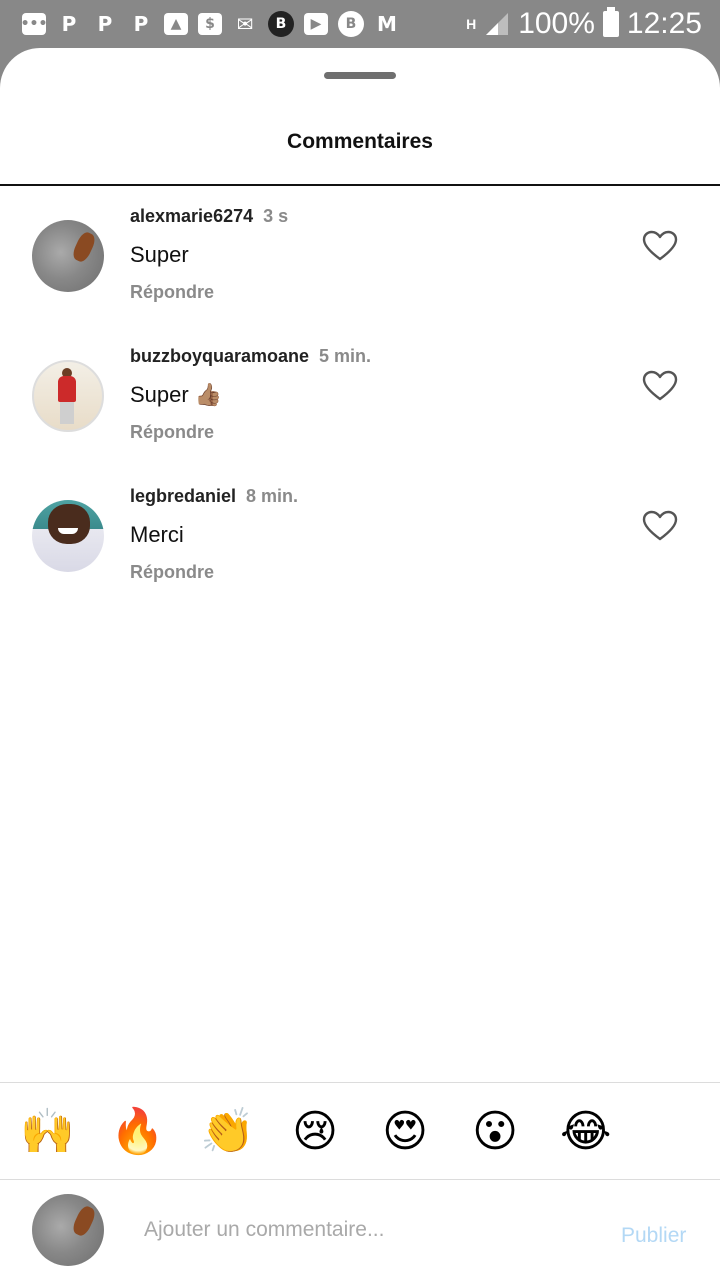 The height and width of the screenshot is (1280, 720). I want to click on battery-percent: 100%, so click(556, 23).